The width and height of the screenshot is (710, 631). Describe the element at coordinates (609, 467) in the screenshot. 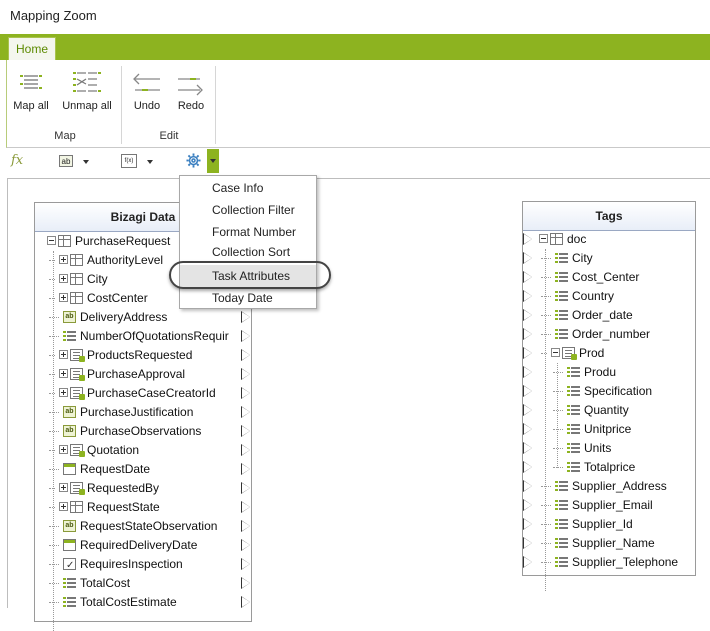

I see `tree-node: Totalprice` at that location.